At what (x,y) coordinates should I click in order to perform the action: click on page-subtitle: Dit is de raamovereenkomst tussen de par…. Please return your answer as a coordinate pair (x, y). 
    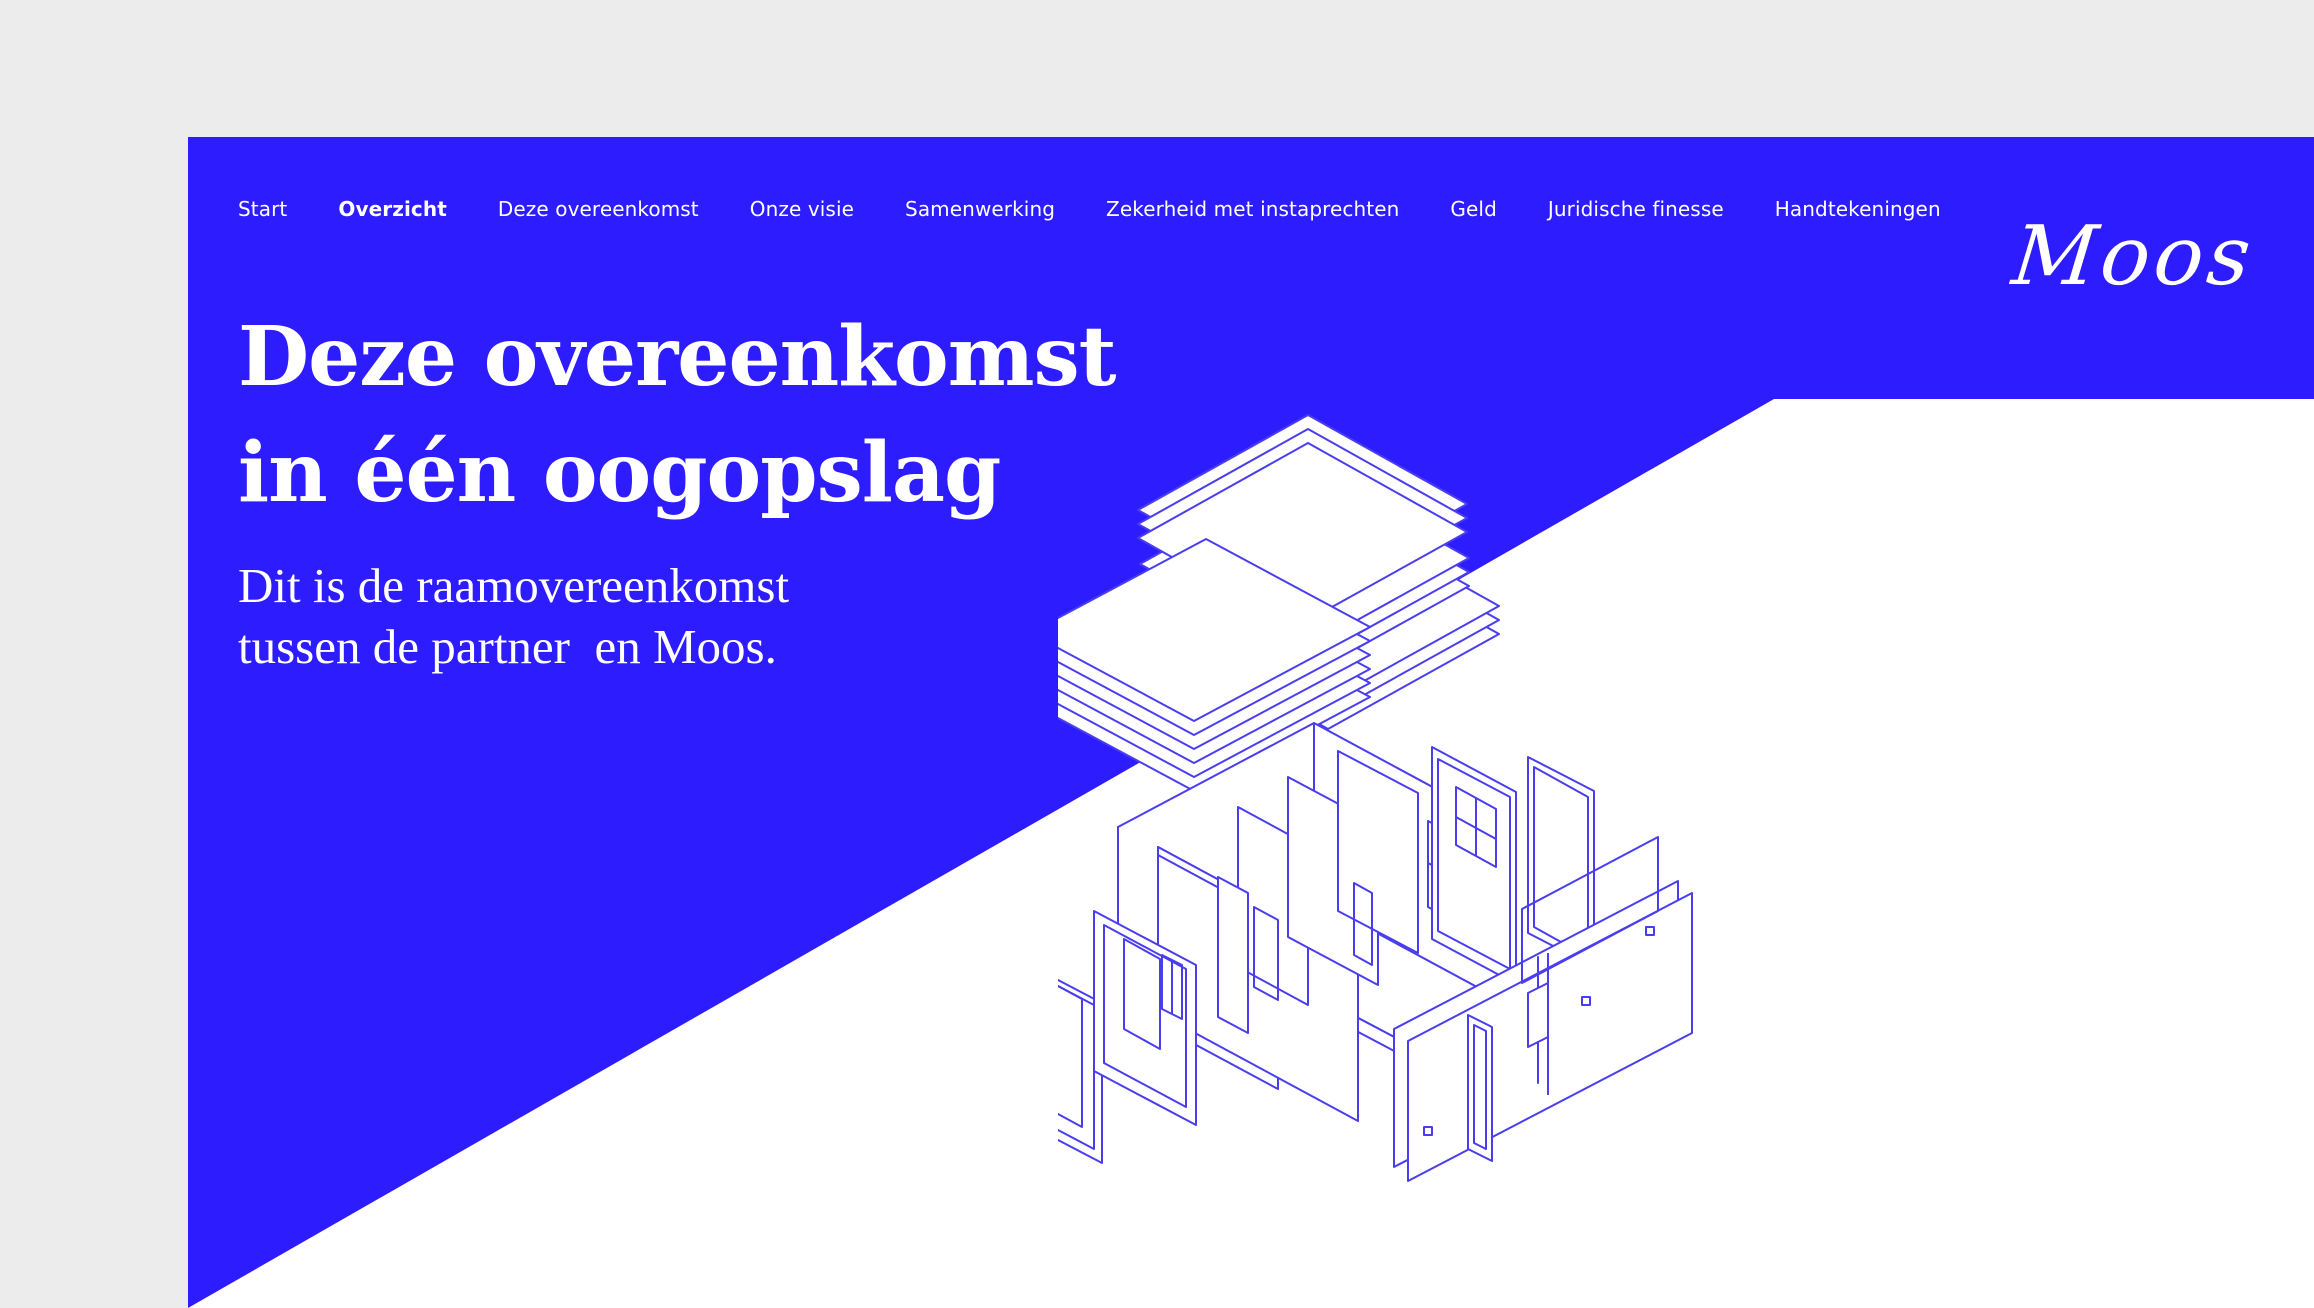
    Looking at the image, I should click on (513, 616).